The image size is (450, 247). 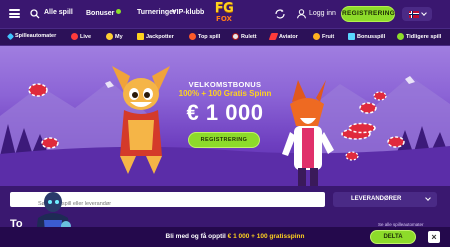 I want to click on hero-register-button: REGISTRERING, so click(x=224, y=140).